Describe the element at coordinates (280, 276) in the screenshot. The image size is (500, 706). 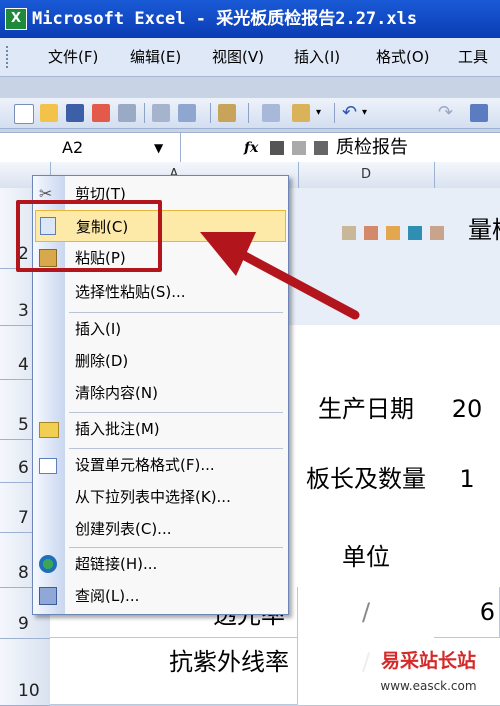
I see `annotation-arrow` at that location.